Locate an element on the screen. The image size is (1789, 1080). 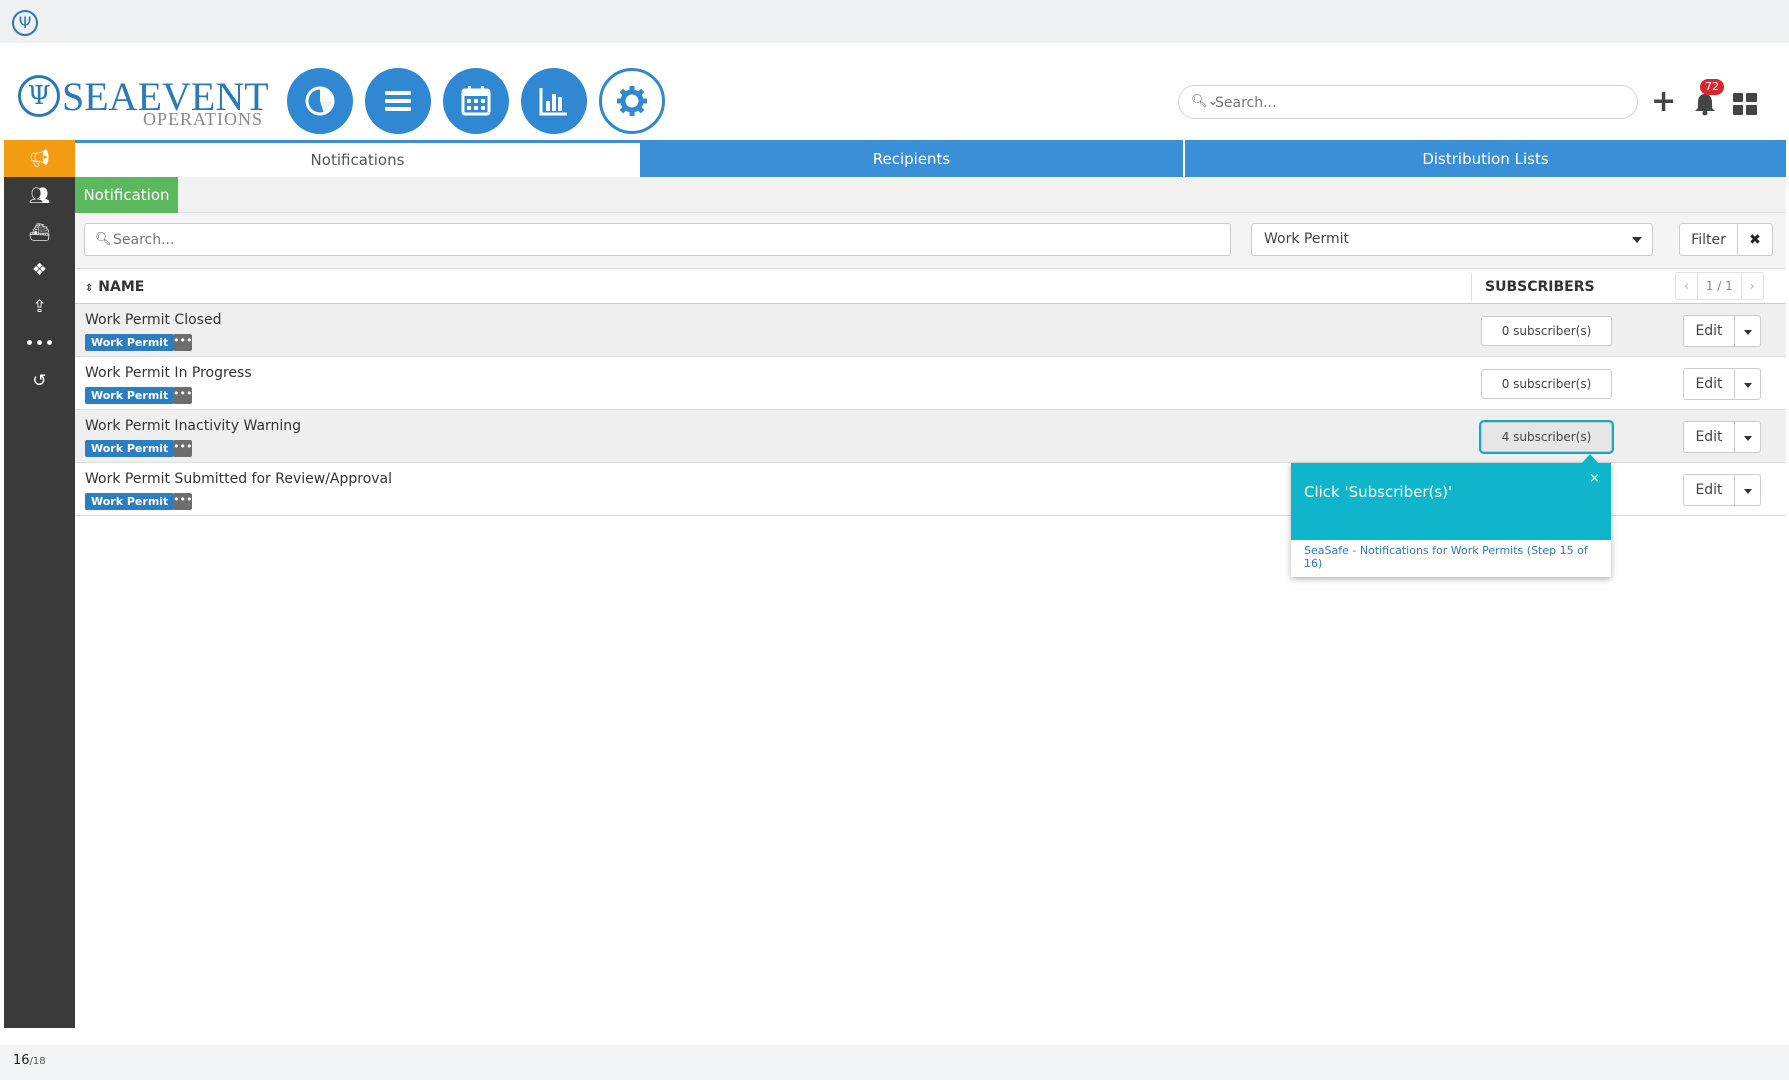
type-select: Work Permit is located at coordinates (1452, 239).